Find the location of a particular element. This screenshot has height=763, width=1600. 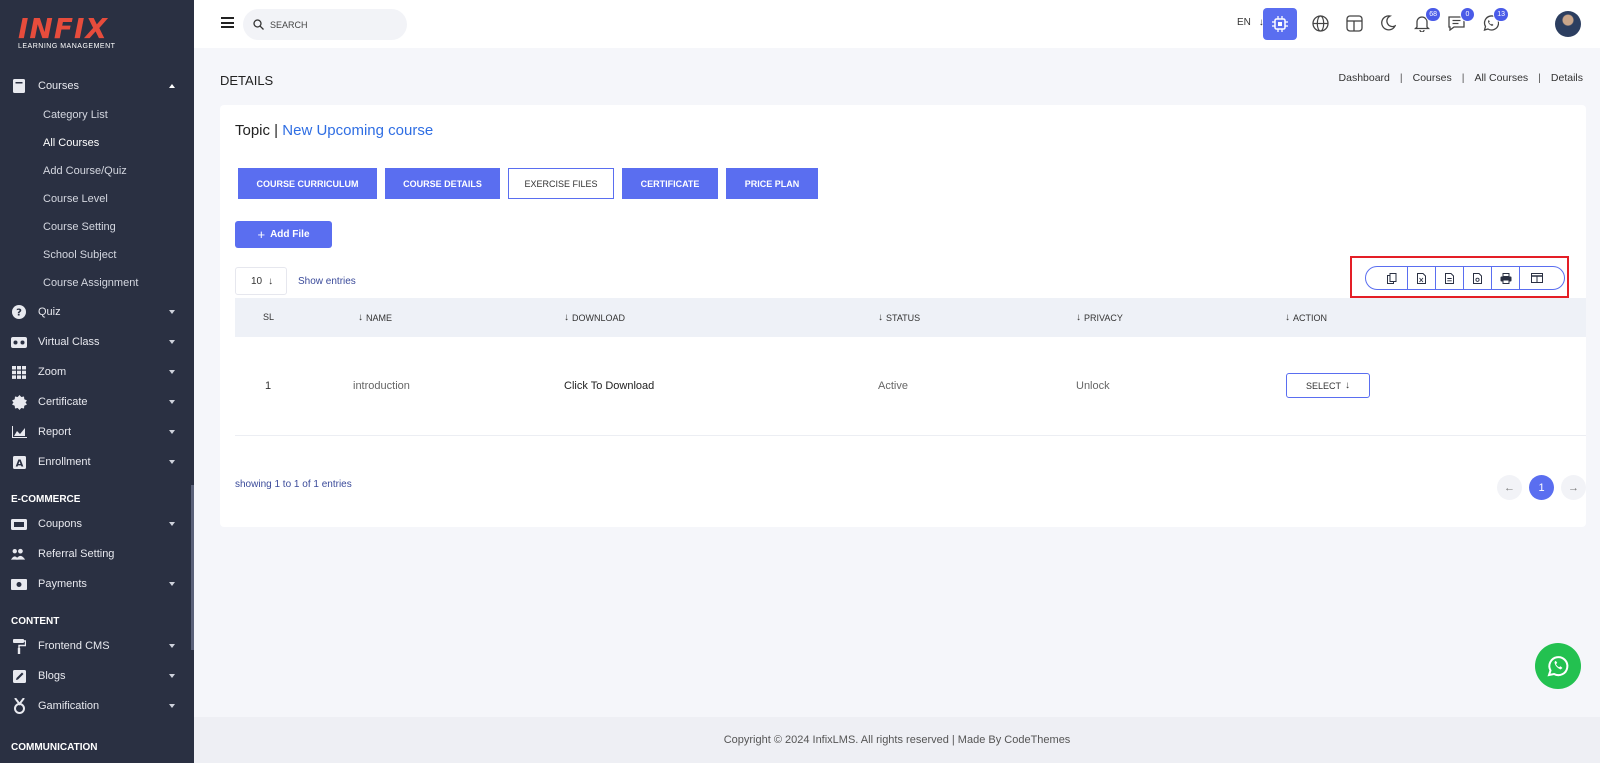

column-status: ↓ STATUS is located at coordinates (899, 317).